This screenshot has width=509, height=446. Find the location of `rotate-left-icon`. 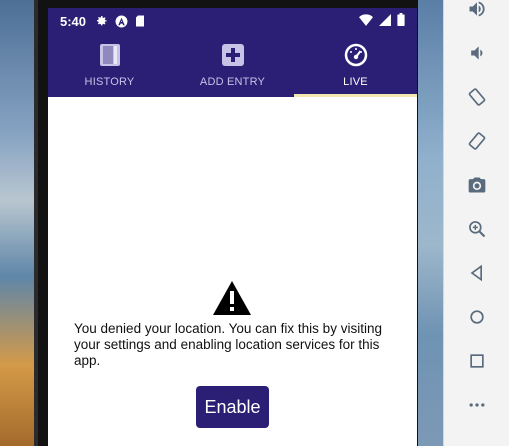

rotate-left-icon is located at coordinates (477, 97).